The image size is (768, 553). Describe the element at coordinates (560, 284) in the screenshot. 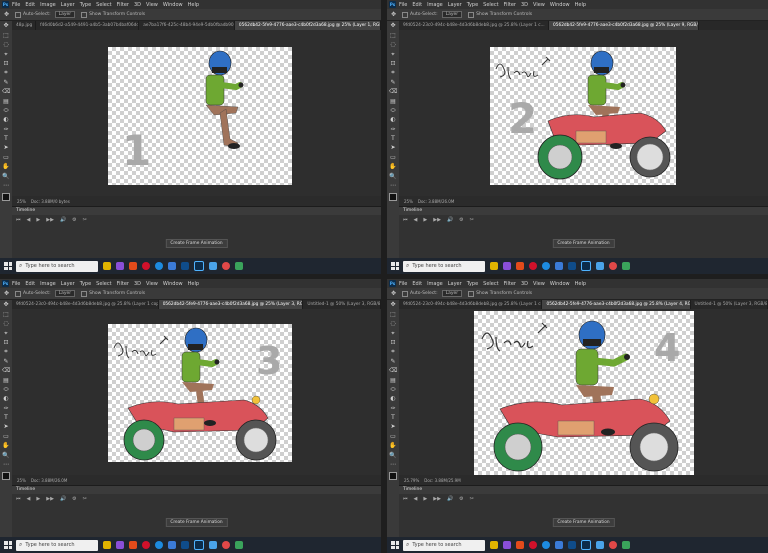

I see `menu-window: Window` at that location.